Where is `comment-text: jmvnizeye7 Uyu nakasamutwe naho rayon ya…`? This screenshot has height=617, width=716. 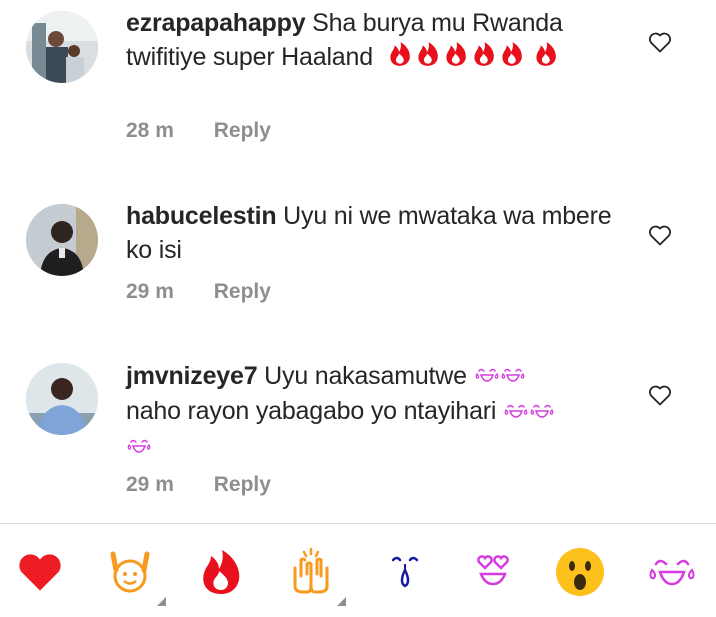 comment-text: jmvnizeye7 Uyu nakasamutwe naho rayon ya… is located at coordinates (371, 412).